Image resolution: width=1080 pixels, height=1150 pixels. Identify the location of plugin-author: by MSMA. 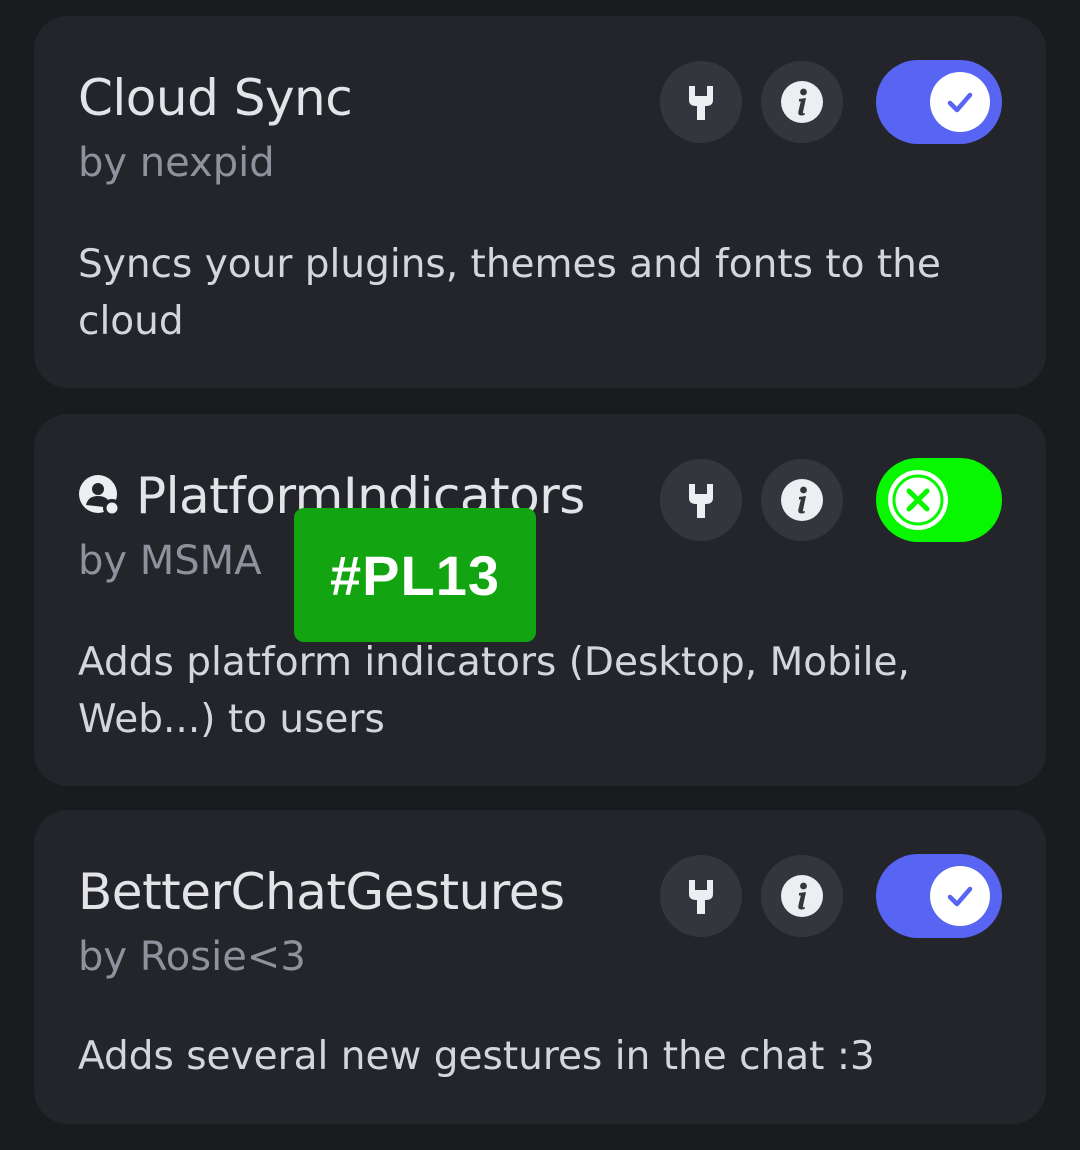
(170, 561).